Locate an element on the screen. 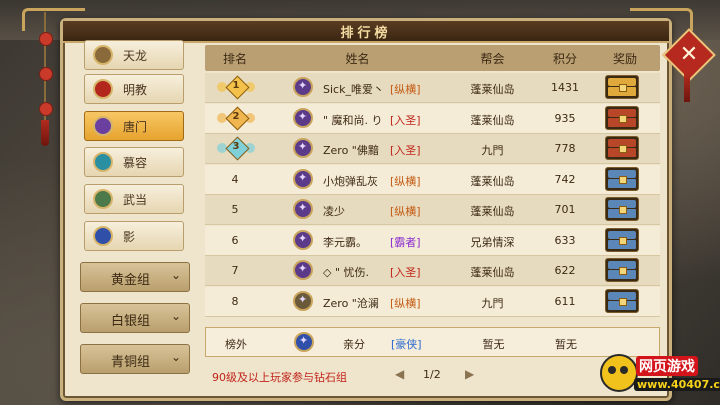 The width and height of the screenshot is (720, 405). self-avatar is located at coordinates (304, 342).